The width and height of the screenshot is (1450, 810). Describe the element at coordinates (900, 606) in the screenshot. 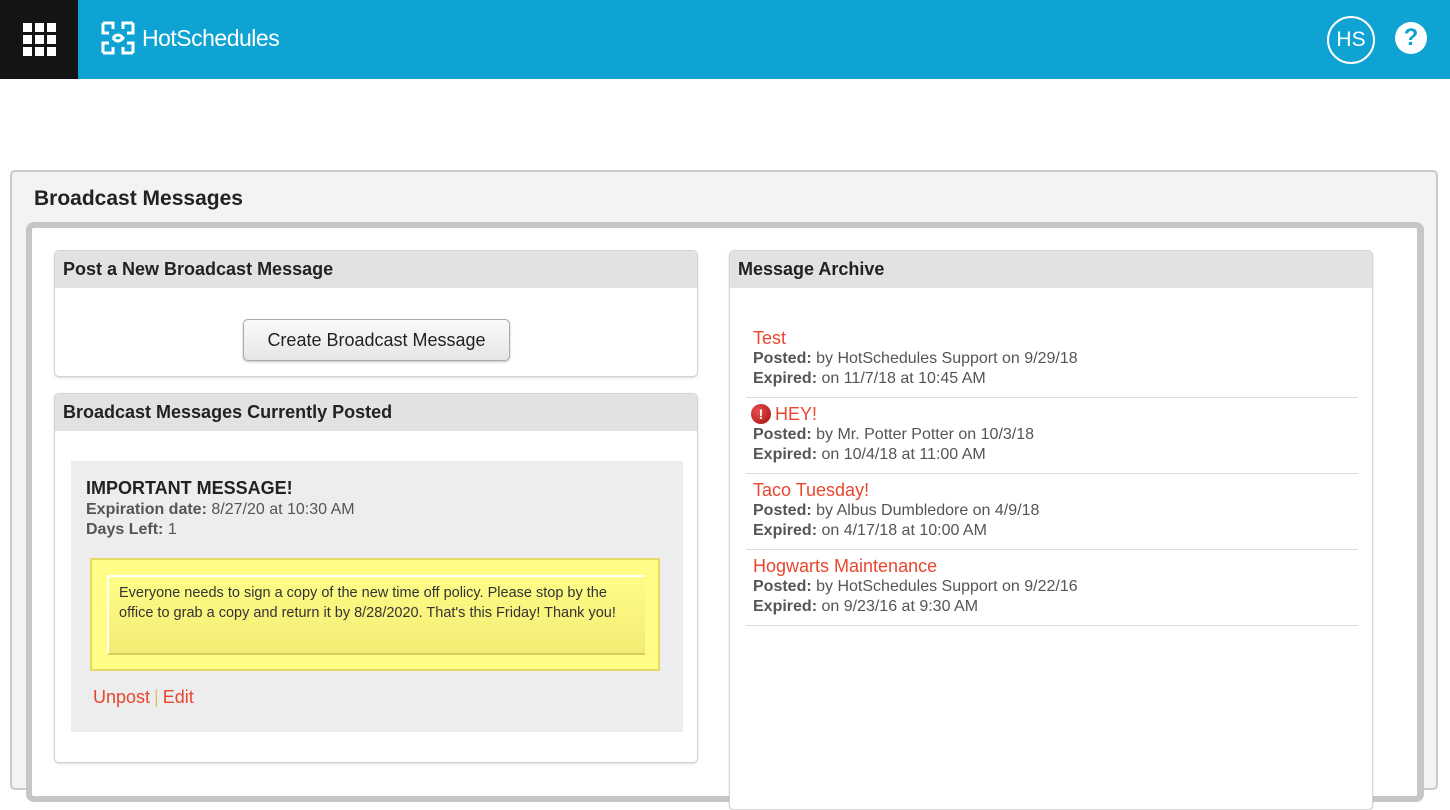

I see `expired-value: on 9/23/16 at 9:30 AM` at that location.